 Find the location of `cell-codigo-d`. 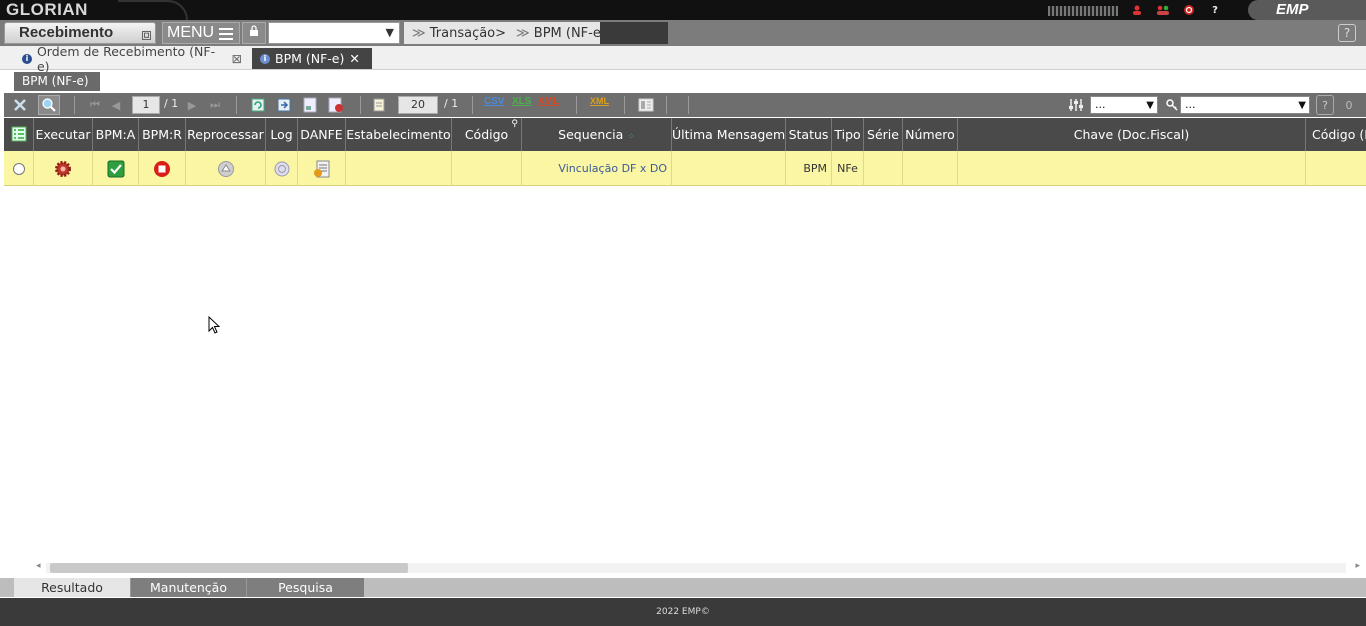

cell-codigo-d is located at coordinates (1336, 168).